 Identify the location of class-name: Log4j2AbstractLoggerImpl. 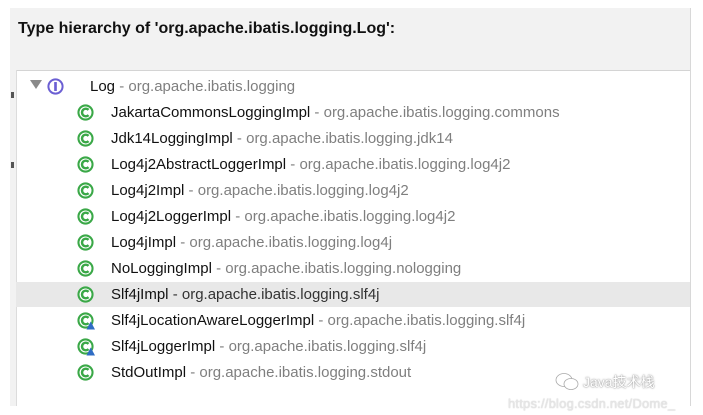
(199, 164).